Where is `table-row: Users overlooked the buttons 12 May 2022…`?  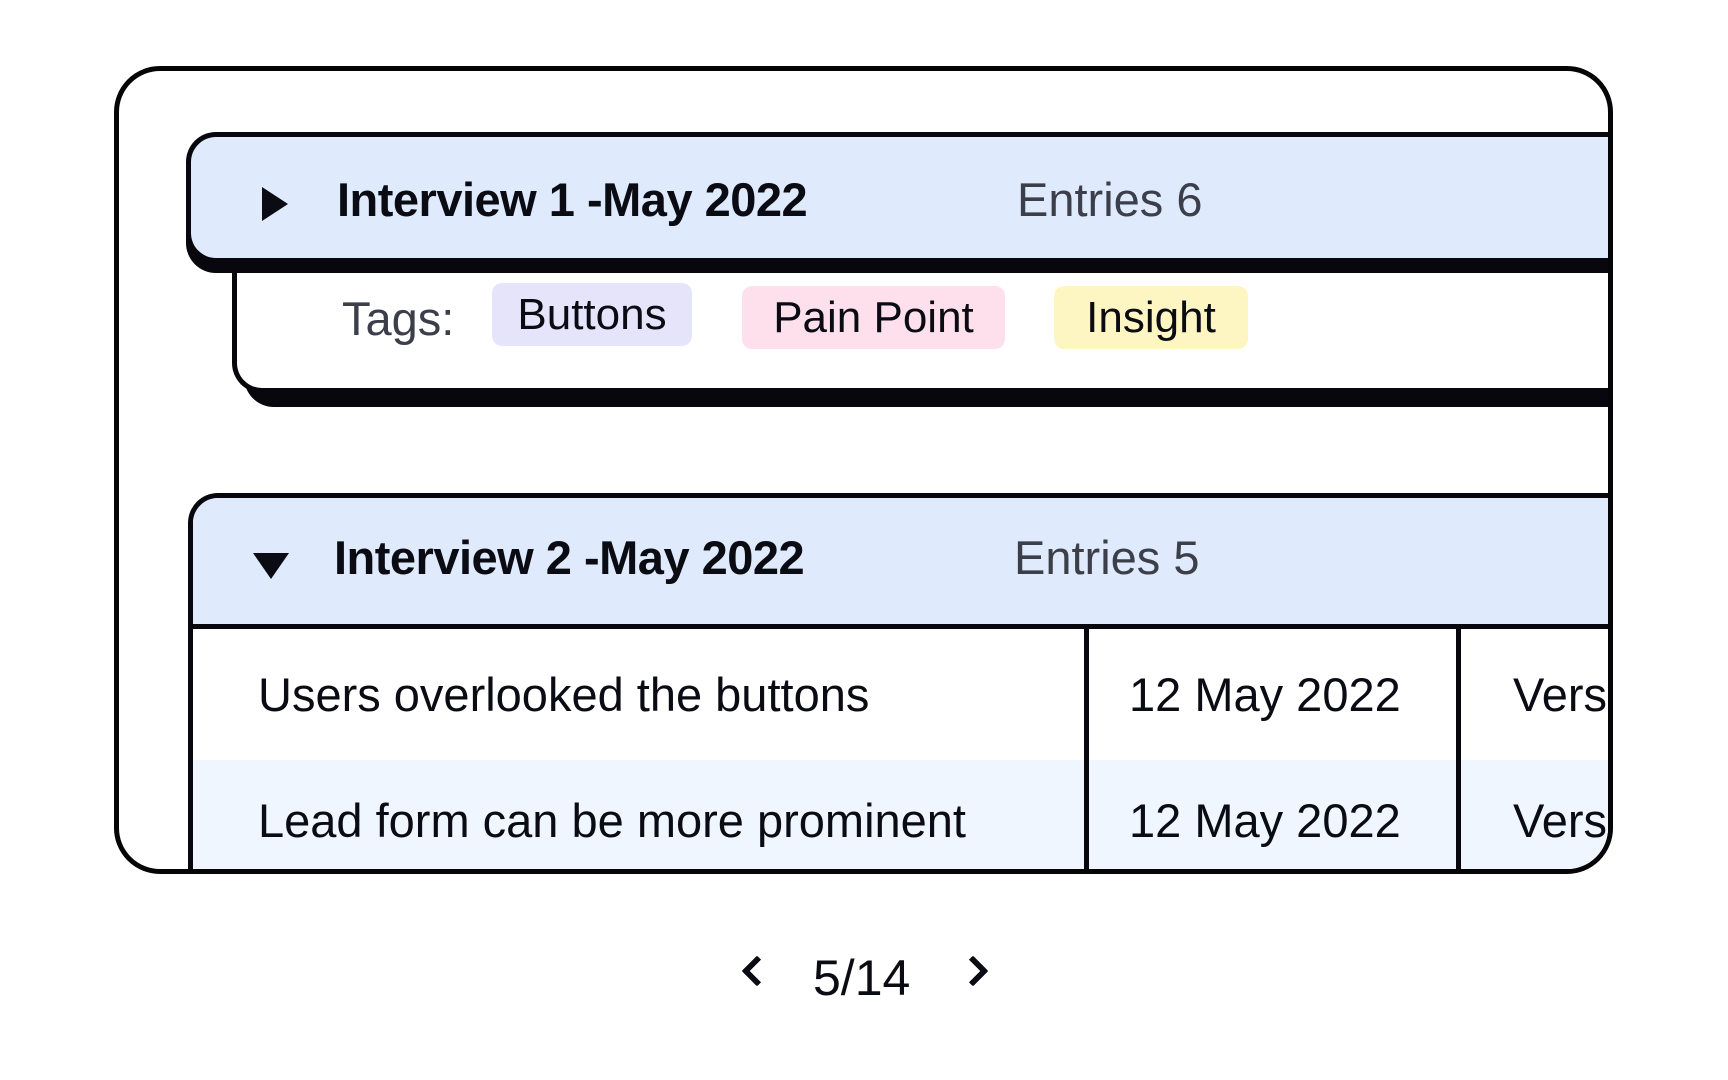 table-row: Users overlooked the buttons 12 May 2022… is located at coordinates (900, 694).